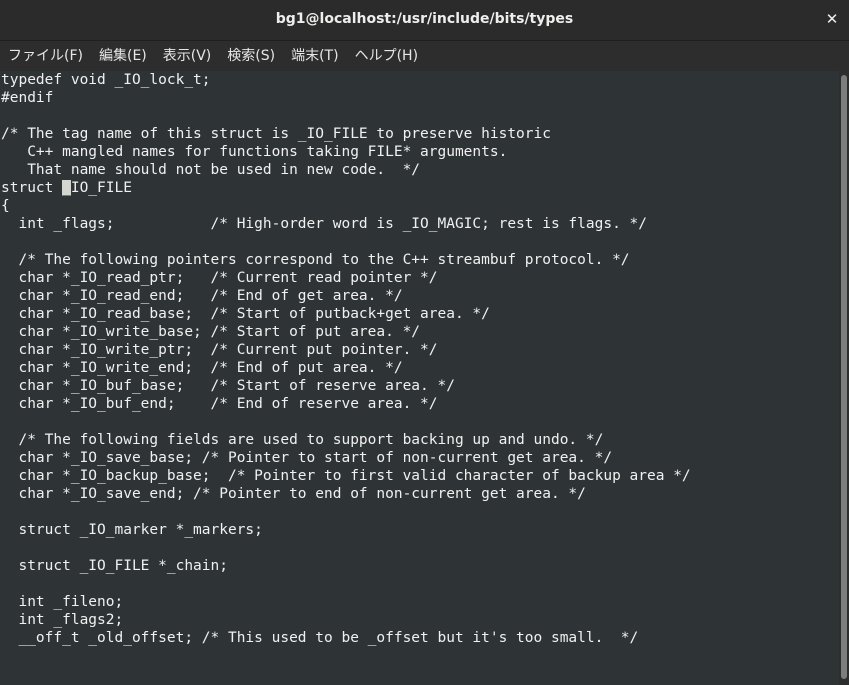 This screenshot has width=849, height=685. I want to click on menu-terminal: 端末(T), so click(314, 56).